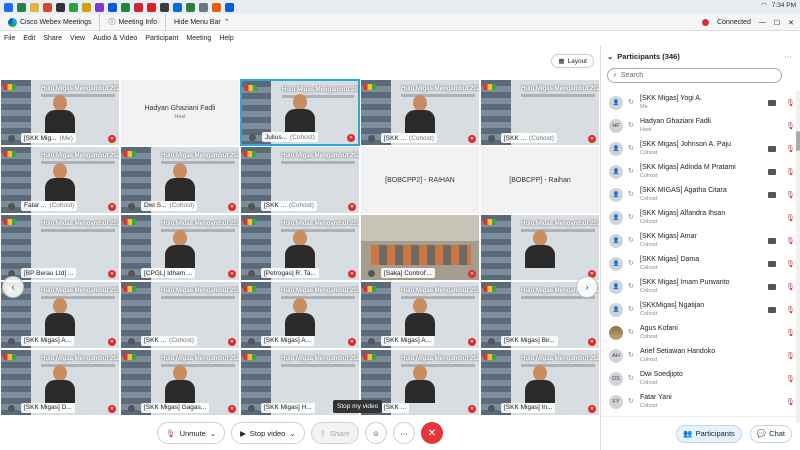 The width and height of the screenshot is (800, 450). What do you see at coordinates (29, 38) in the screenshot?
I see `menu-item: Edit` at bounding box center [29, 38].